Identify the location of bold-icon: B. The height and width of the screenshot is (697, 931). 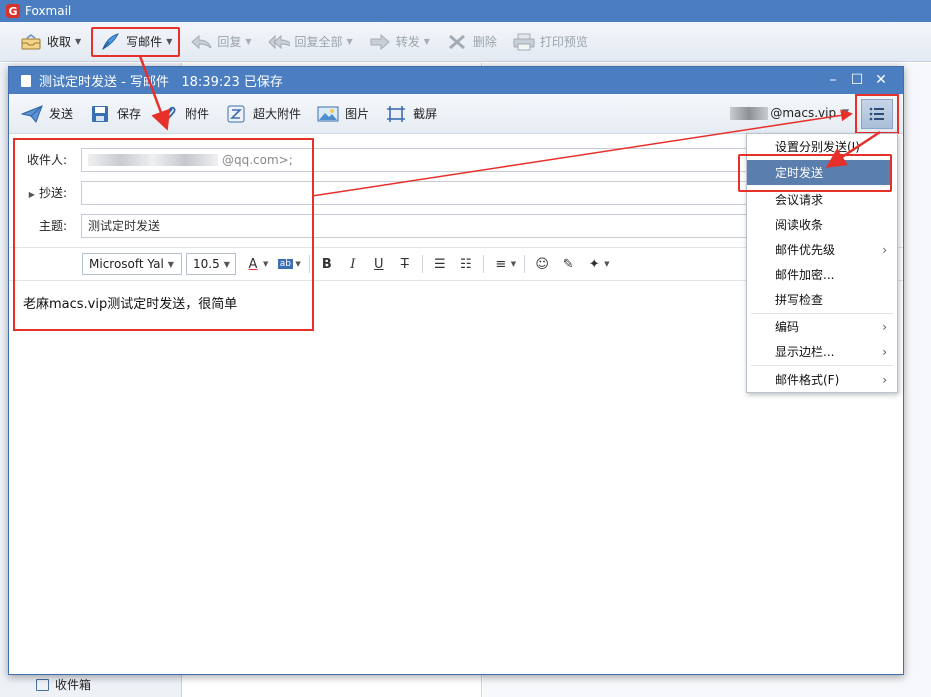
(326, 264).